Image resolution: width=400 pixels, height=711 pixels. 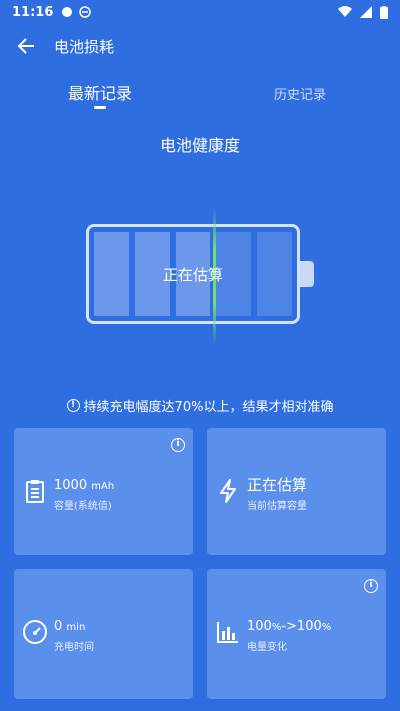 What do you see at coordinates (192, 275) in the screenshot?
I see `battery-status-text: 正在估算` at bounding box center [192, 275].